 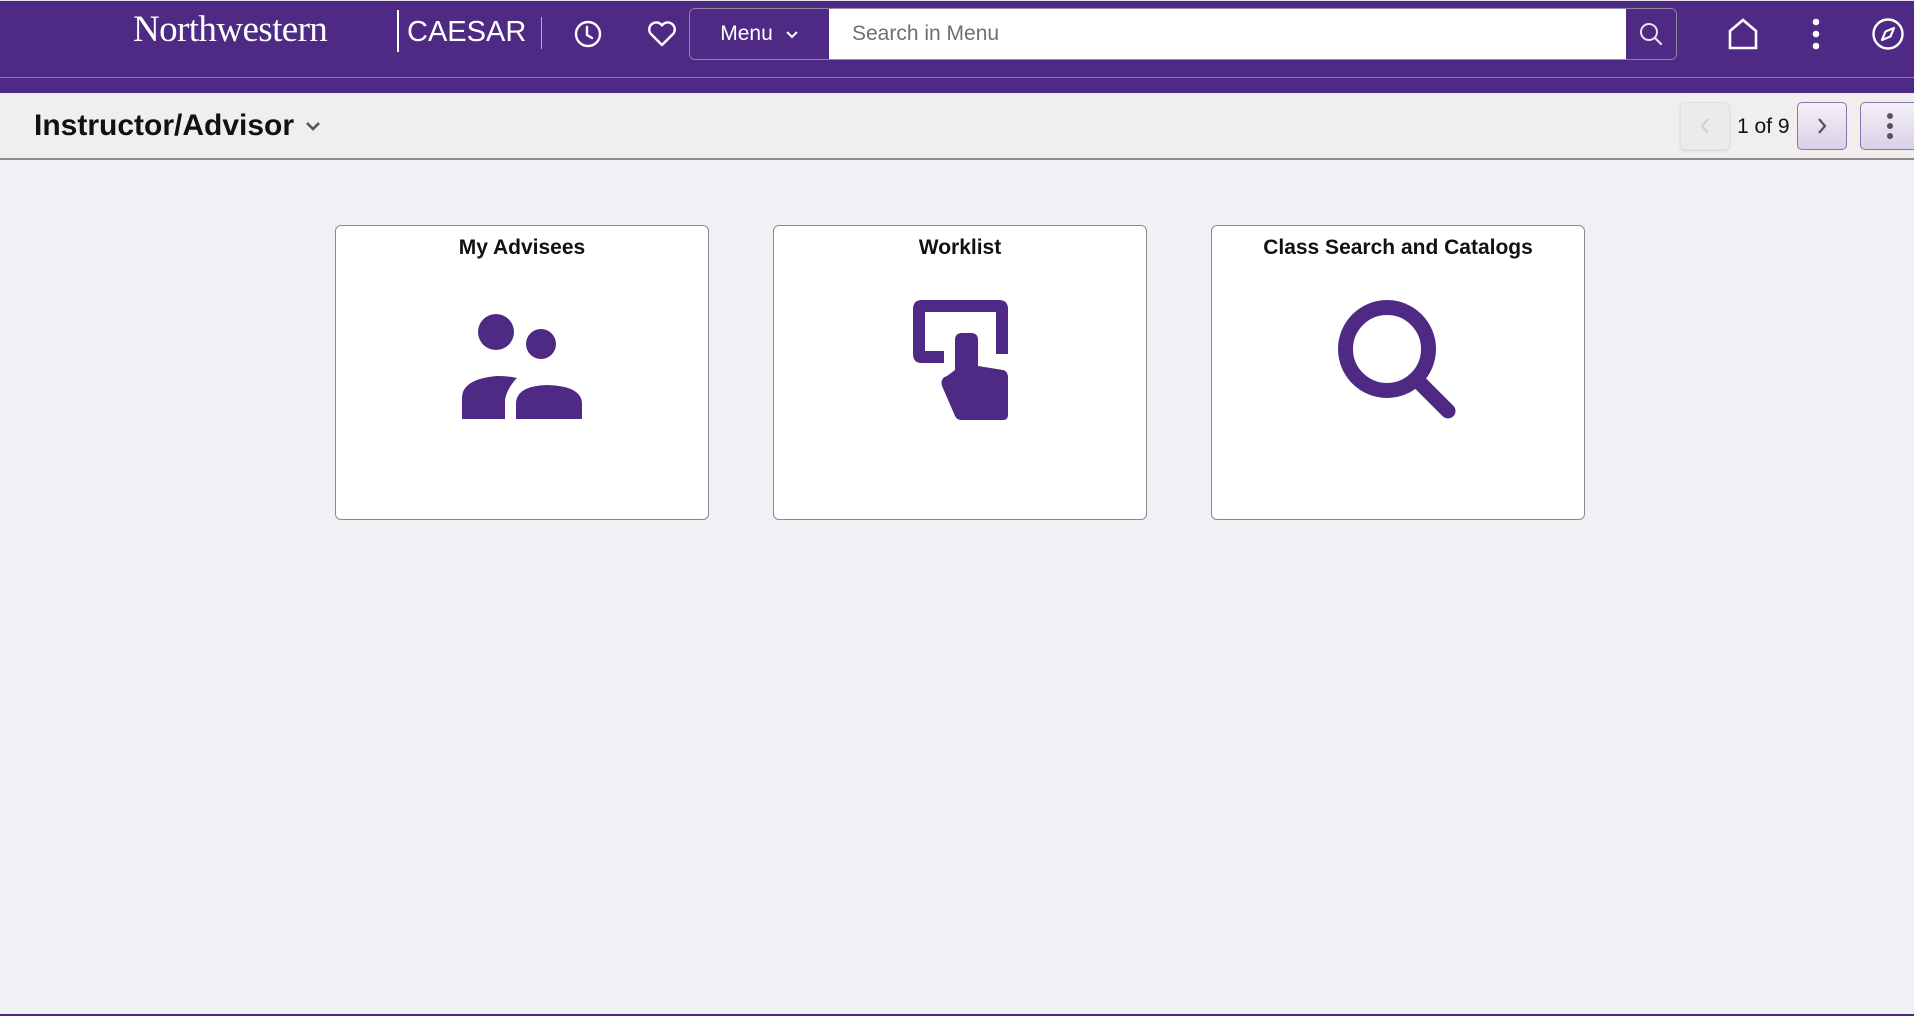 I want to click on menu-label: Menu, so click(x=746, y=33).